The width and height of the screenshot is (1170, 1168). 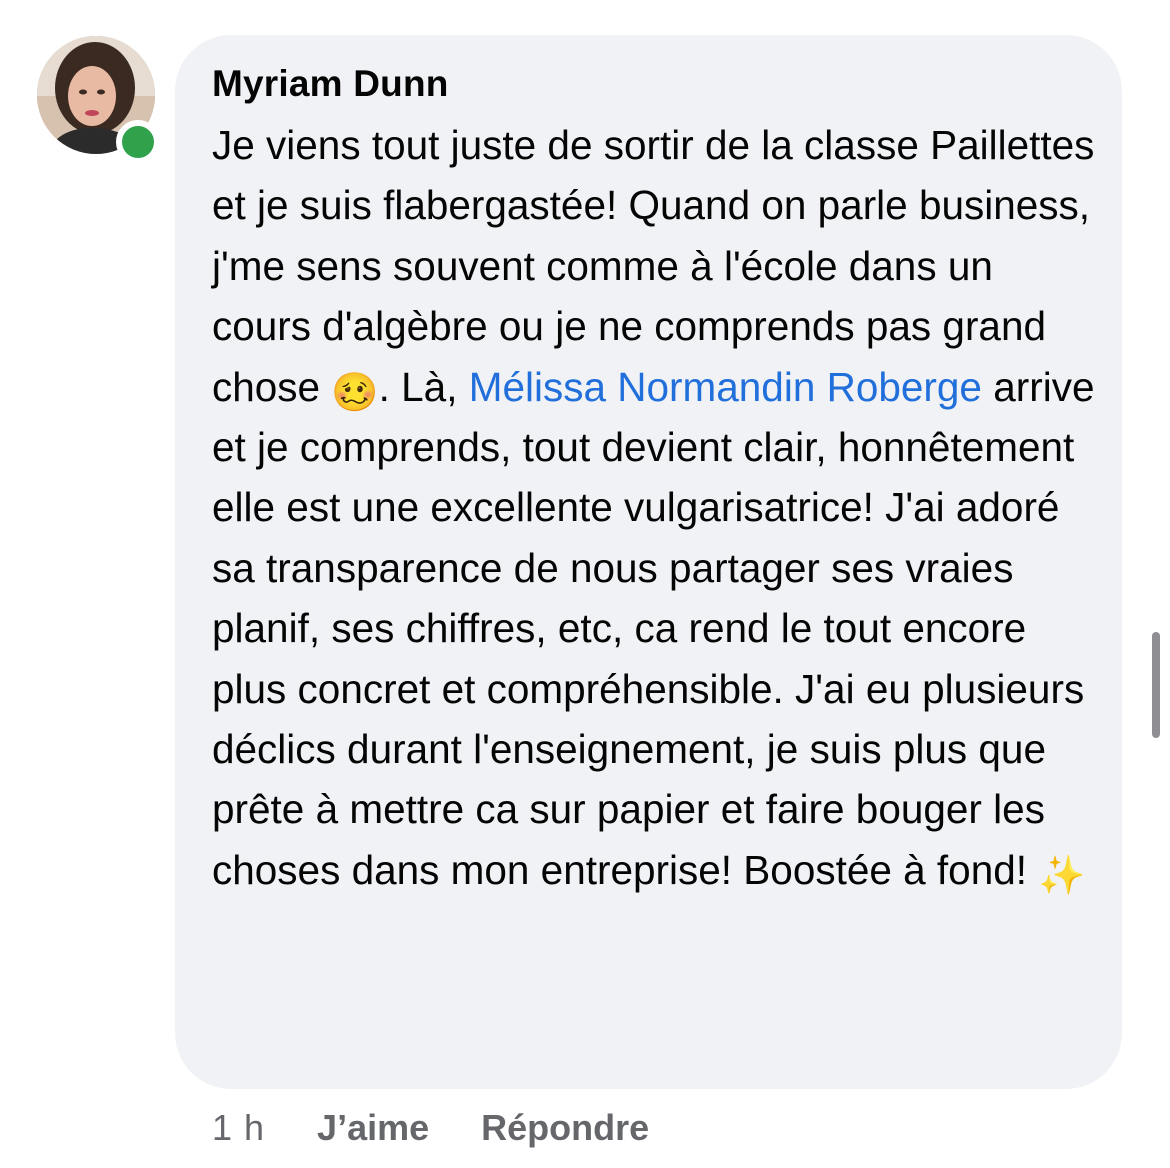 What do you see at coordinates (430, 1128) in the screenshot?
I see `comment-actions: 1 h J’aime Répondre` at bounding box center [430, 1128].